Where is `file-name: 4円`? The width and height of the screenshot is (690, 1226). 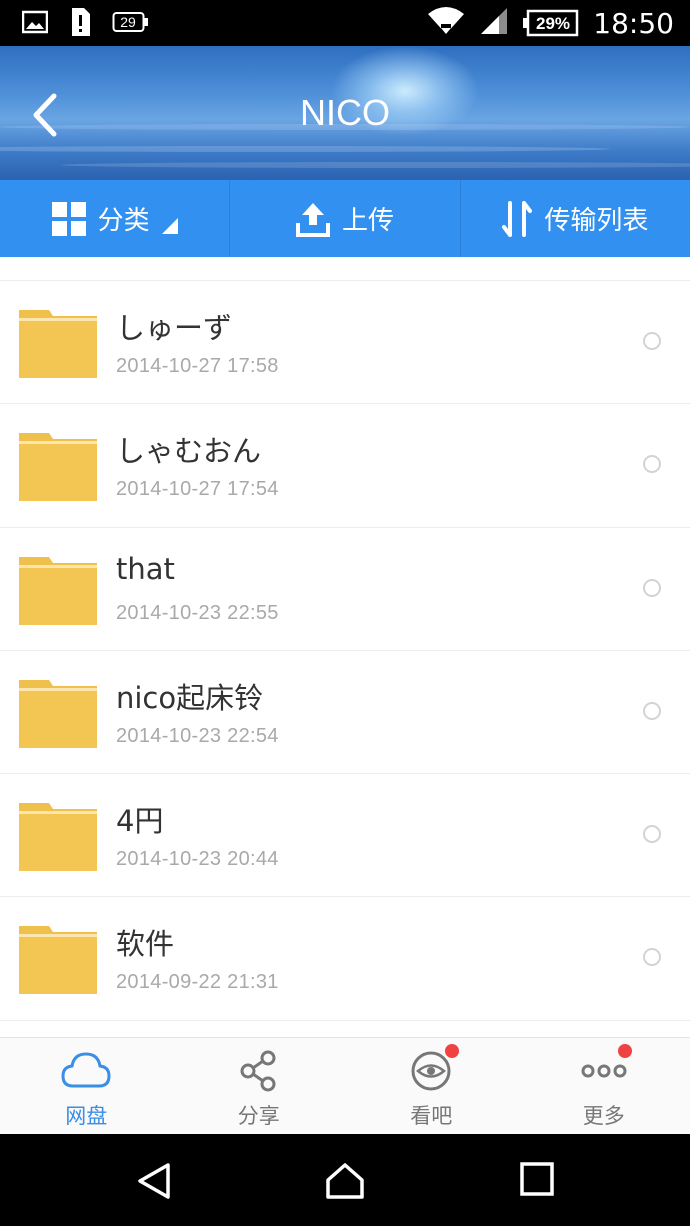 file-name: 4円 is located at coordinates (140, 821).